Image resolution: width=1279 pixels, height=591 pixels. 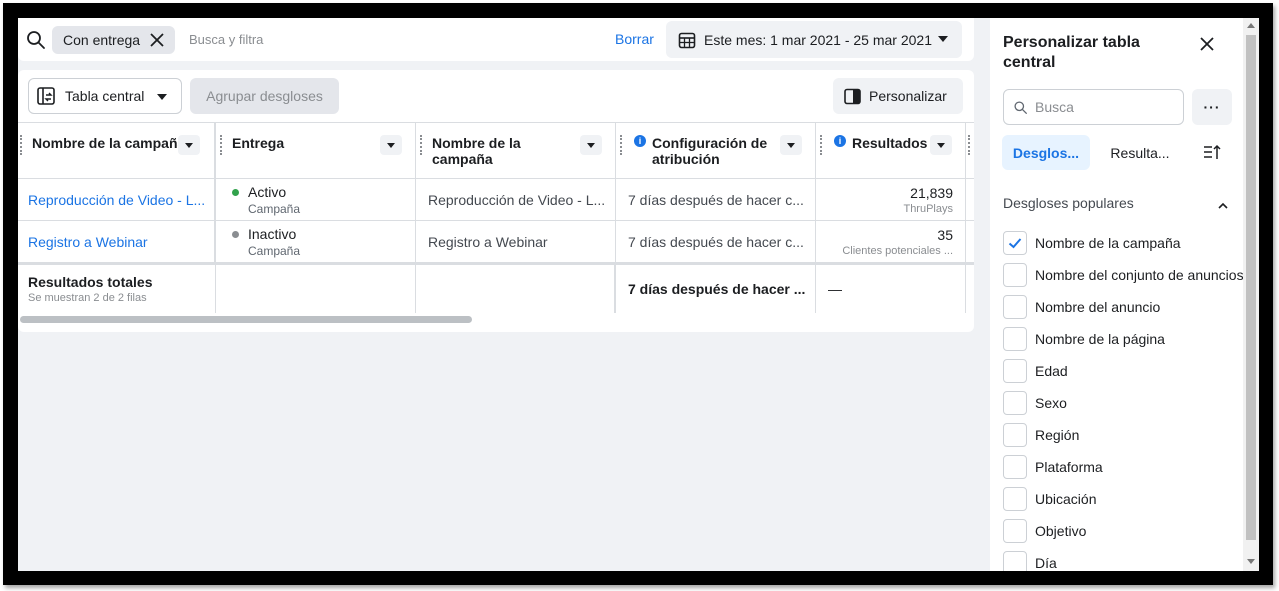 I want to click on clear-filters-link: Borrar, so click(x=634, y=39).